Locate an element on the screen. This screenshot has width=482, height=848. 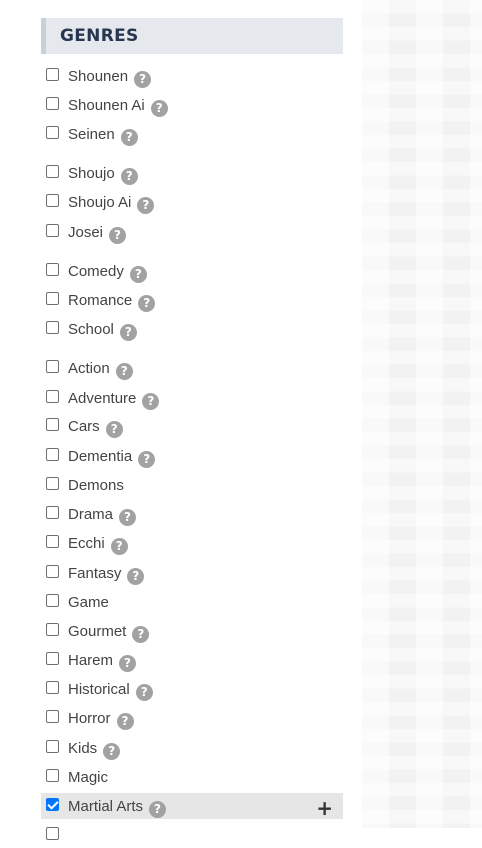
genre-label: Historical? is located at coordinates (110, 691).